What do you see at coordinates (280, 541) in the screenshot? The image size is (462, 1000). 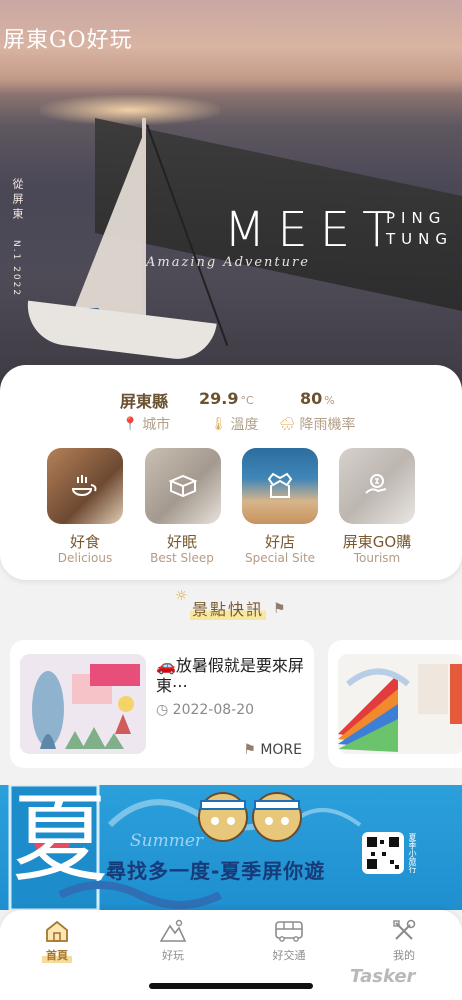 I see `category-title-shop: 好店` at bounding box center [280, 541].